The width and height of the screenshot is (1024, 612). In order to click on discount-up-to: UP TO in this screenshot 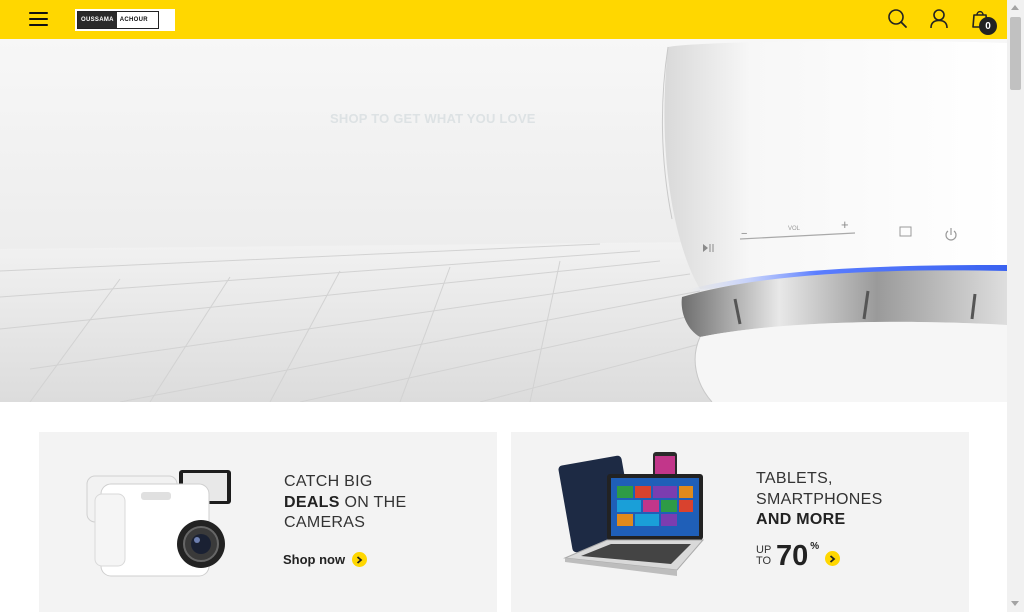, I will do `click(765, 556)`.